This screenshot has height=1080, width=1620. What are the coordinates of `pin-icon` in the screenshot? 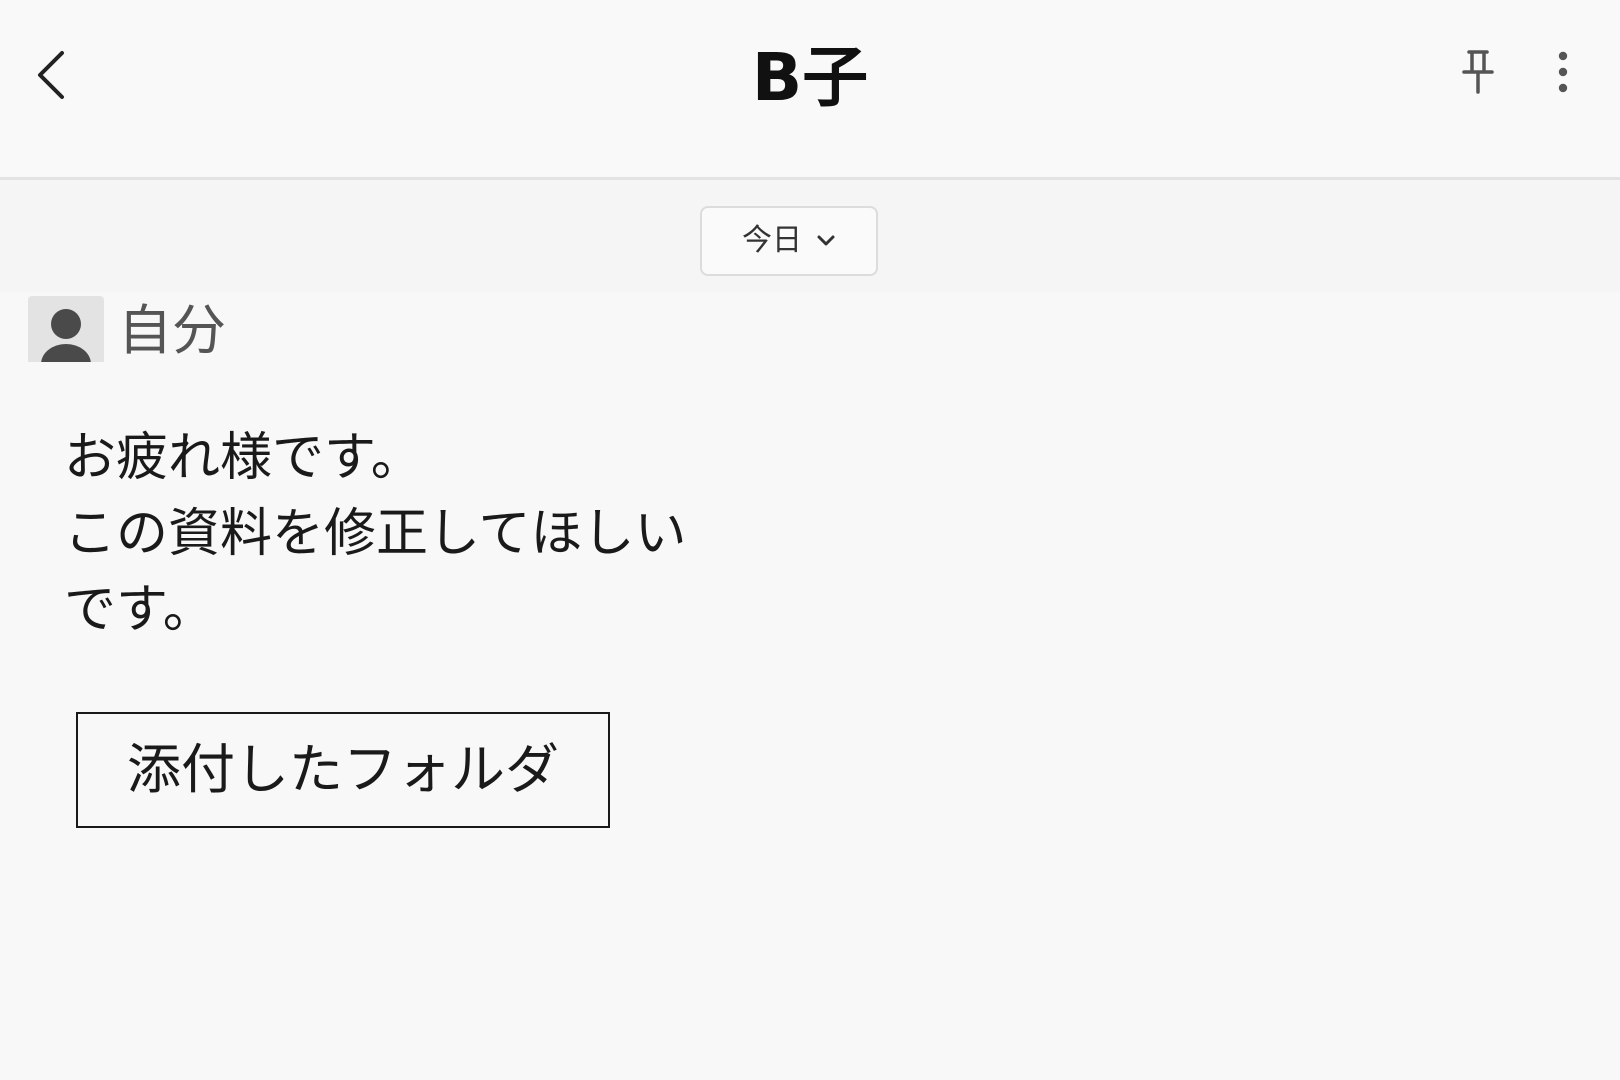 It's located at (1478, 72).